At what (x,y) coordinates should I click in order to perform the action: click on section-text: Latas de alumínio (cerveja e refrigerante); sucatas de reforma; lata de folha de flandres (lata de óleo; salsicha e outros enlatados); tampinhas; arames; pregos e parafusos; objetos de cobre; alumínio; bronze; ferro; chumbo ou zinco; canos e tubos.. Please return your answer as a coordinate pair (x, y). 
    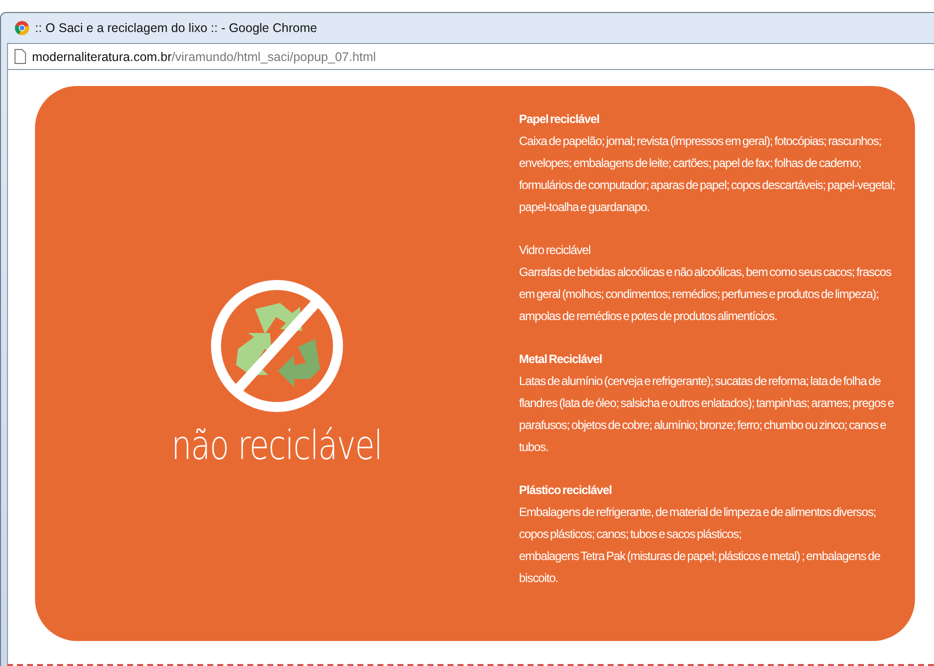
    Looking at the image, I should click on (707, 414).